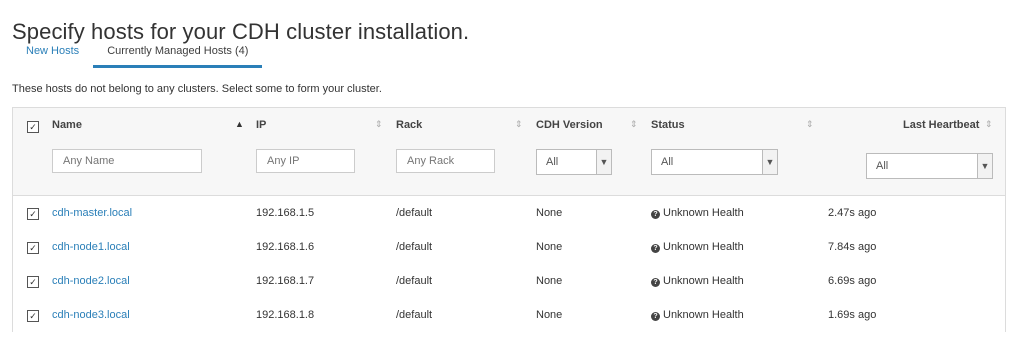 Image resolution: width=1024 pixels, height=355 pixels. Describe the element at coordinates (852, 213) in the screenshot. I see `host-last-heartbeat: 2.47s ago` at that location.